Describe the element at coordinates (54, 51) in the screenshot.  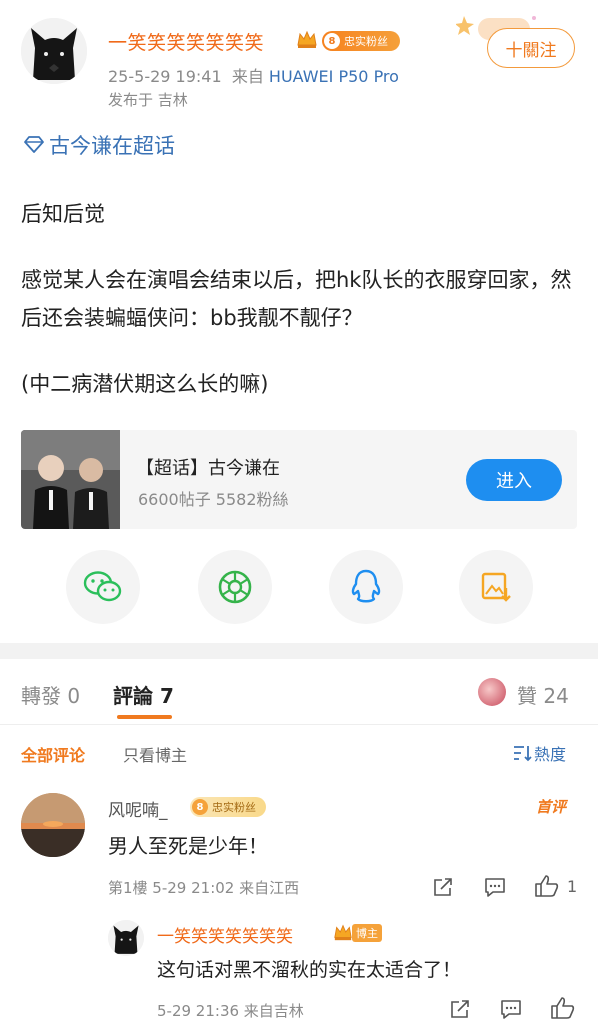
I see `author-avatar` at that location.